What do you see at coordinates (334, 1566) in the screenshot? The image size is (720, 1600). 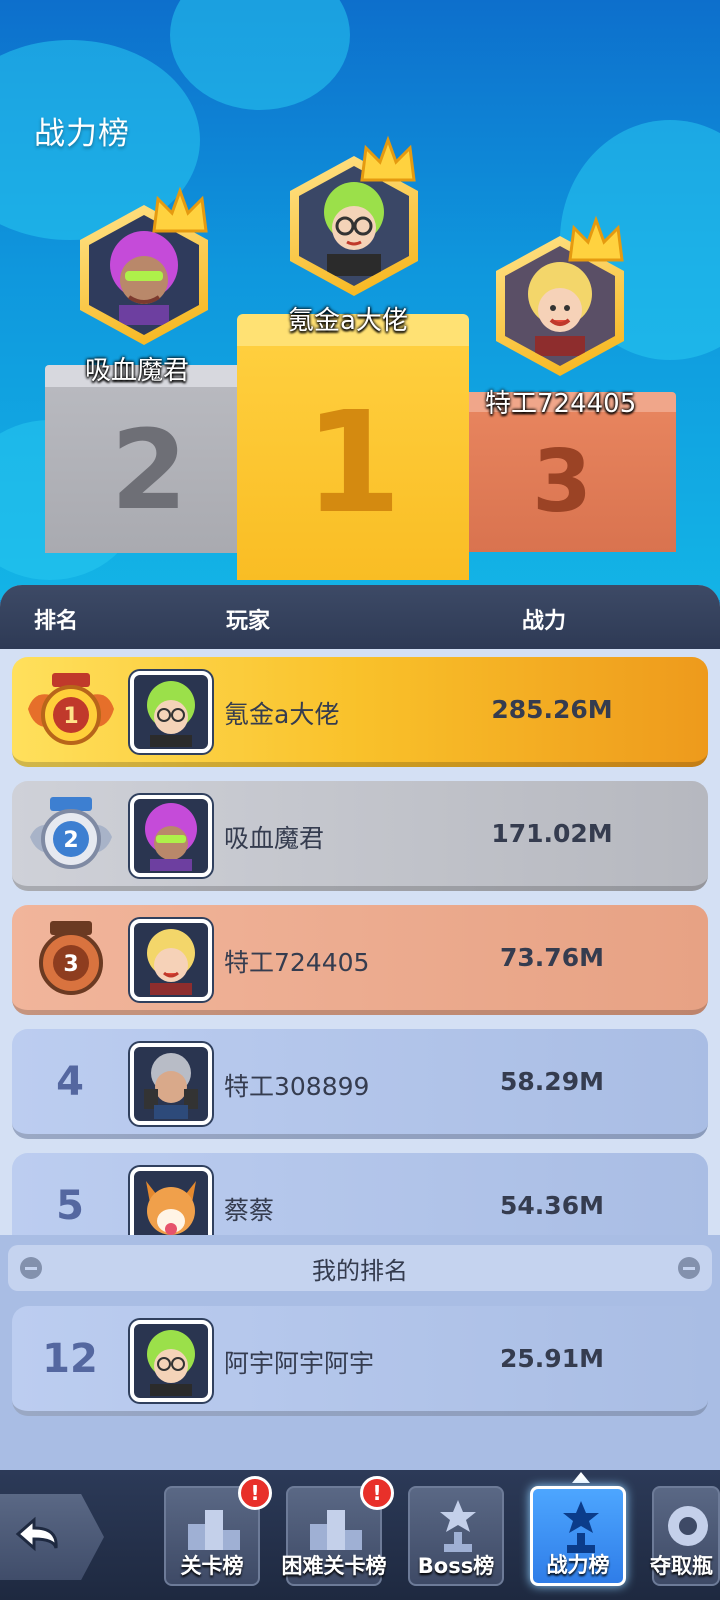 I see `tab-label: 困难关卡榜` at bounding box center [334, 1566].